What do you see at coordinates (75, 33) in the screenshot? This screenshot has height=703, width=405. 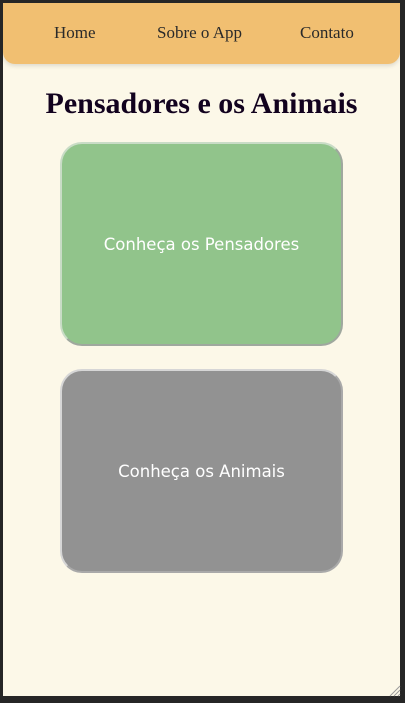 I see `nav-home-link: Home` at bounding box center [75, 33].